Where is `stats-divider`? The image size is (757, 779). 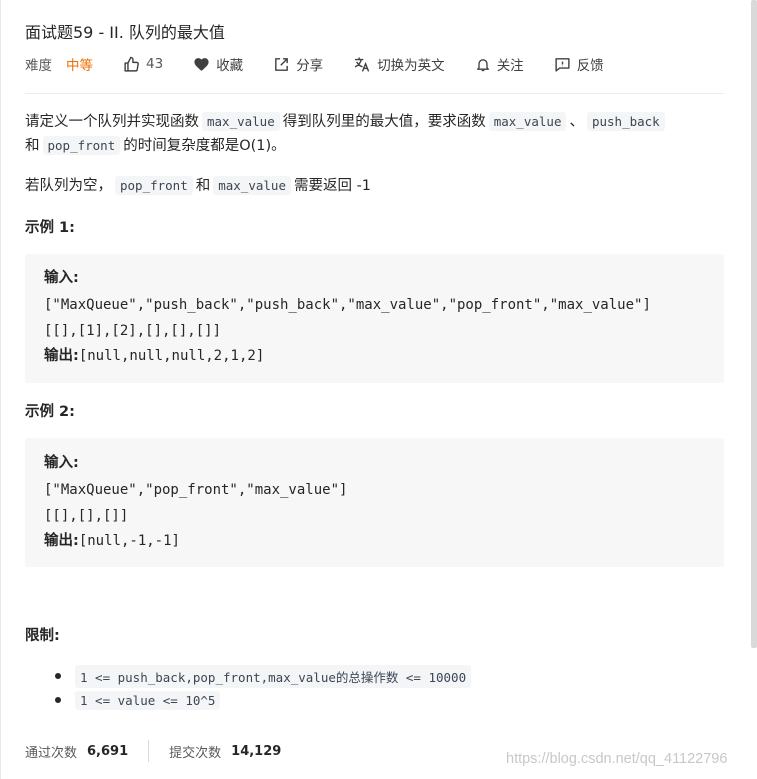
stats-divider is located at coordinates (149, 751).